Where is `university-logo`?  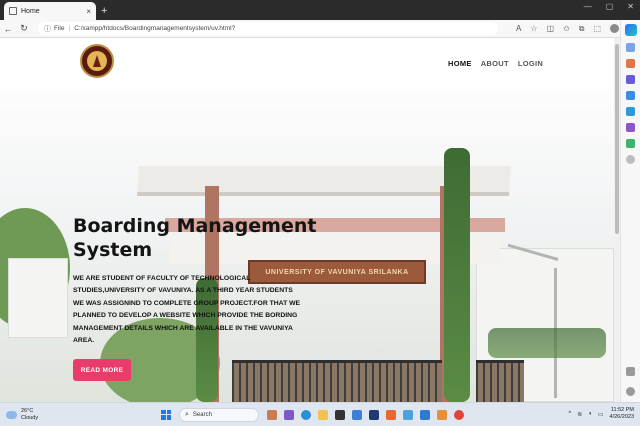 university-logo is located at coordinates (97, 61).